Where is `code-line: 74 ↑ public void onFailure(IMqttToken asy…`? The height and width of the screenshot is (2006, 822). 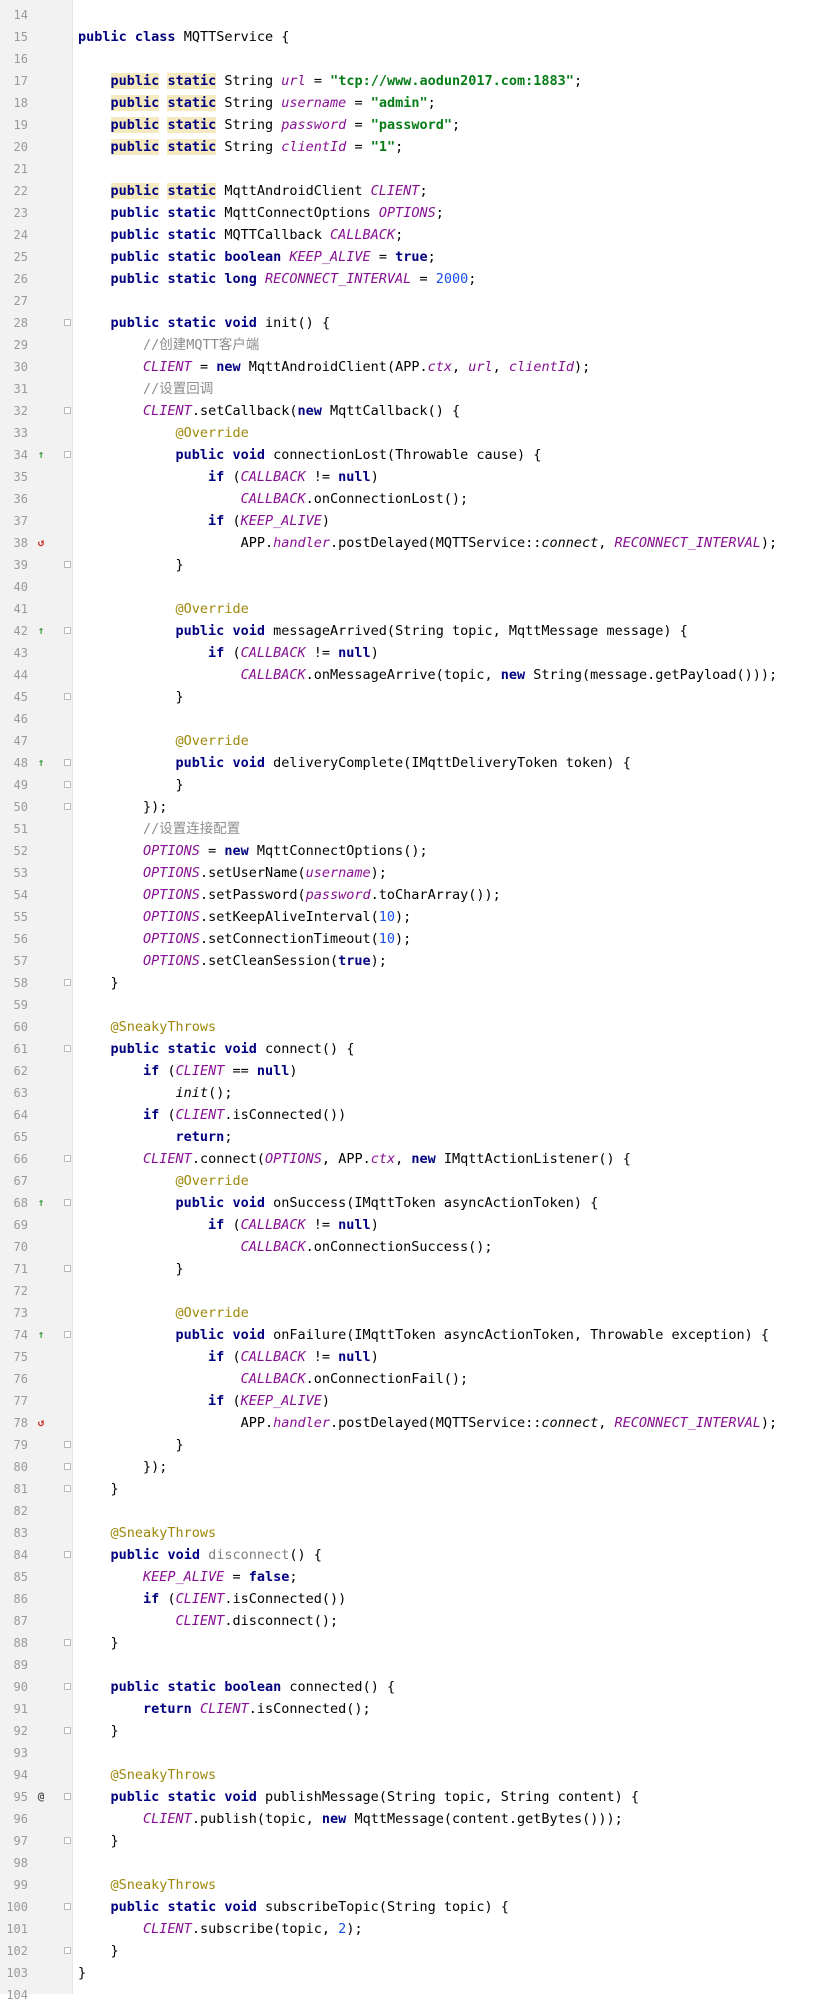
code-line: 74 ↑ public void onFailure(IMqttToken asy… is located at coordinates (411, 1335).